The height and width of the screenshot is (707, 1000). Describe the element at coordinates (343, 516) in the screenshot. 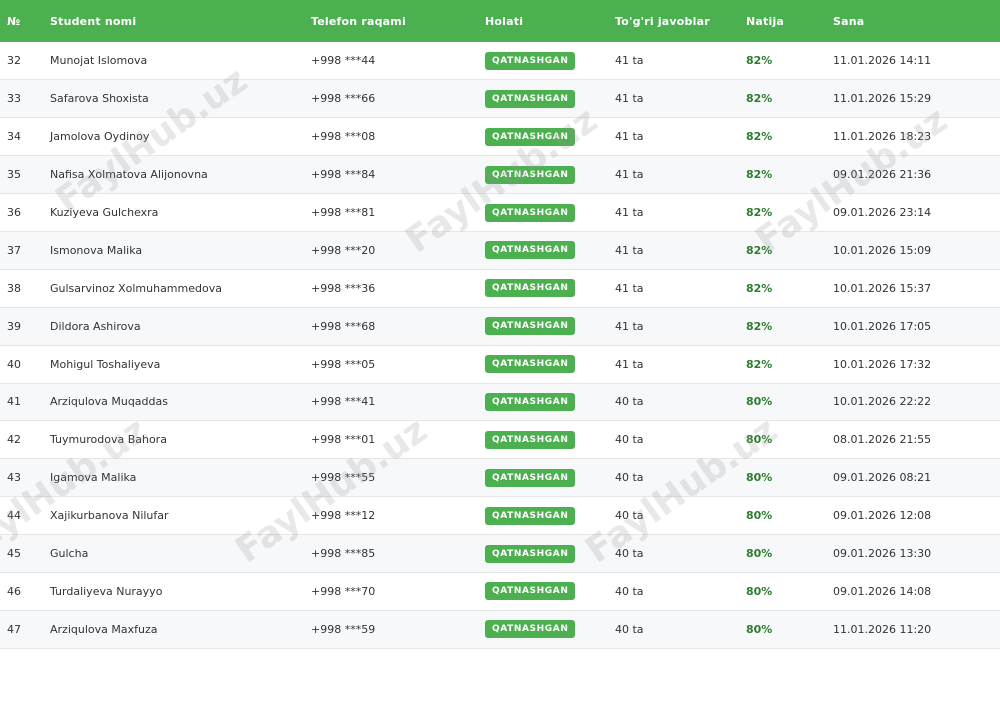

I see `phone-number: +998 ***12` at that location.